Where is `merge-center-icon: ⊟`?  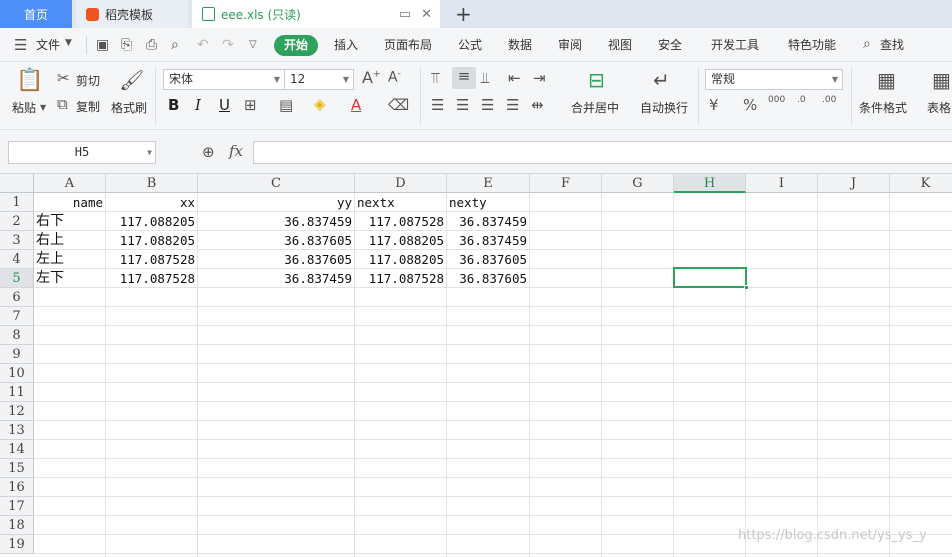
merge-center-icon: ⊟ is located at coordinates (596, 80).